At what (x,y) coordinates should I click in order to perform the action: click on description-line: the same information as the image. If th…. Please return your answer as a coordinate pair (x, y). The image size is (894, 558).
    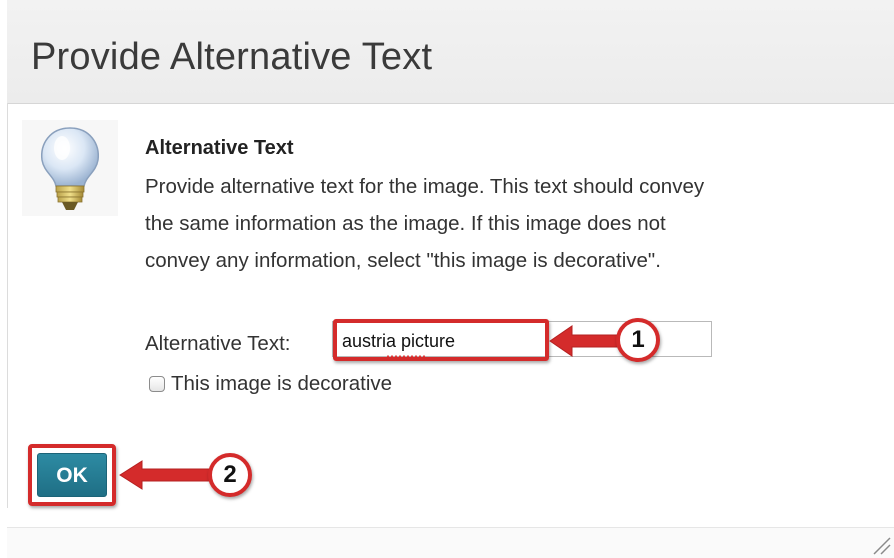
    Looking at the image, I should click on (405, 223).